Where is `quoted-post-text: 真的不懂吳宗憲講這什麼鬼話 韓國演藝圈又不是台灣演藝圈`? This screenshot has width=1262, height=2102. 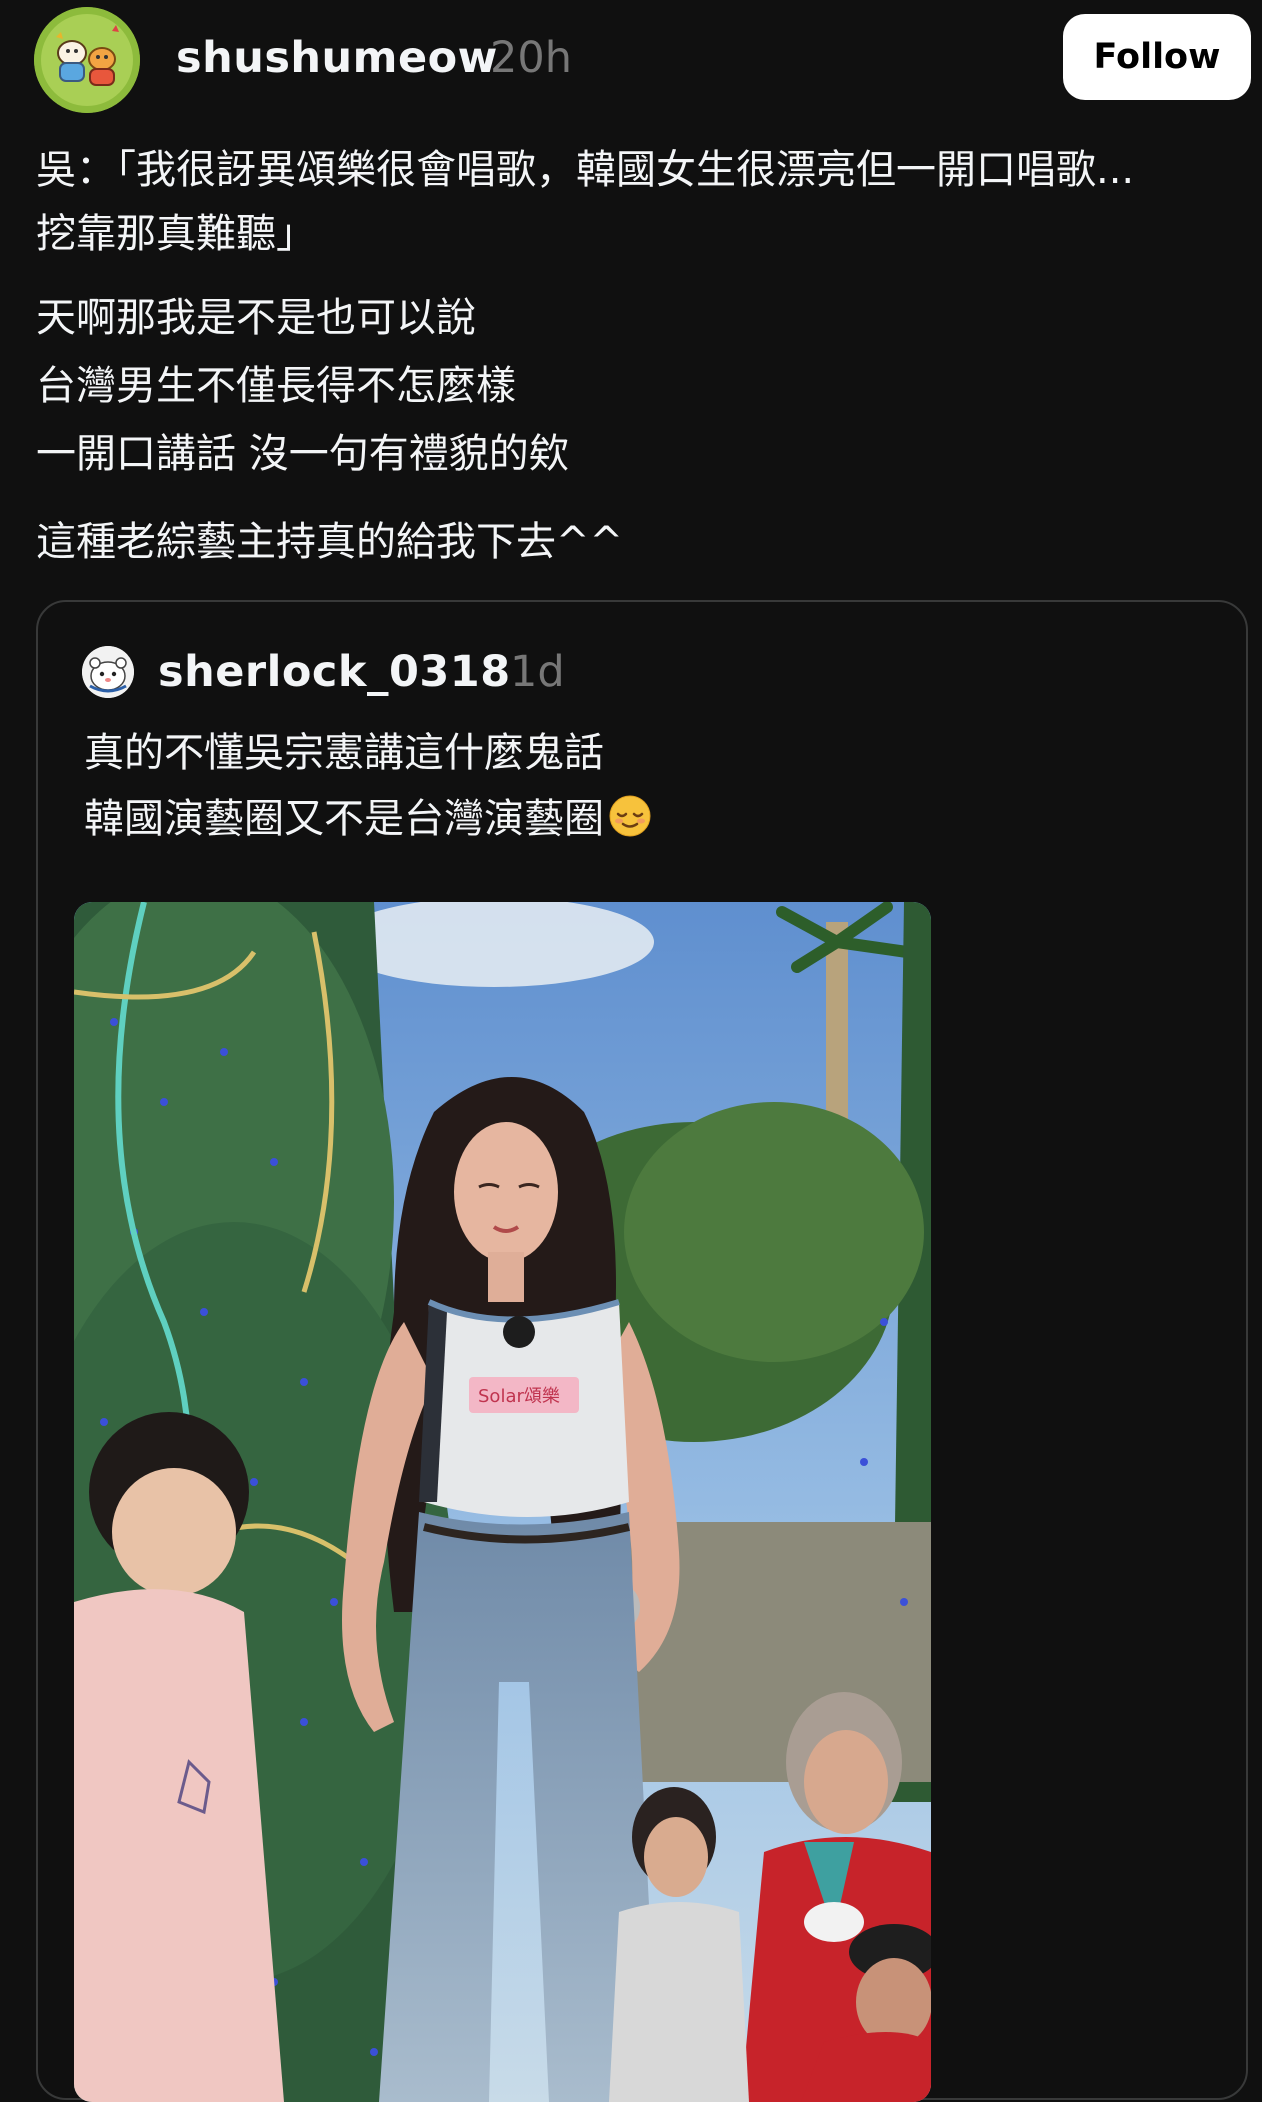
quoted-post-text: 真的不懂吳宗憲講這什麼鬼話 韓國演藝圈又不是台灣演藝圈 is located at coordinates (368, 786).